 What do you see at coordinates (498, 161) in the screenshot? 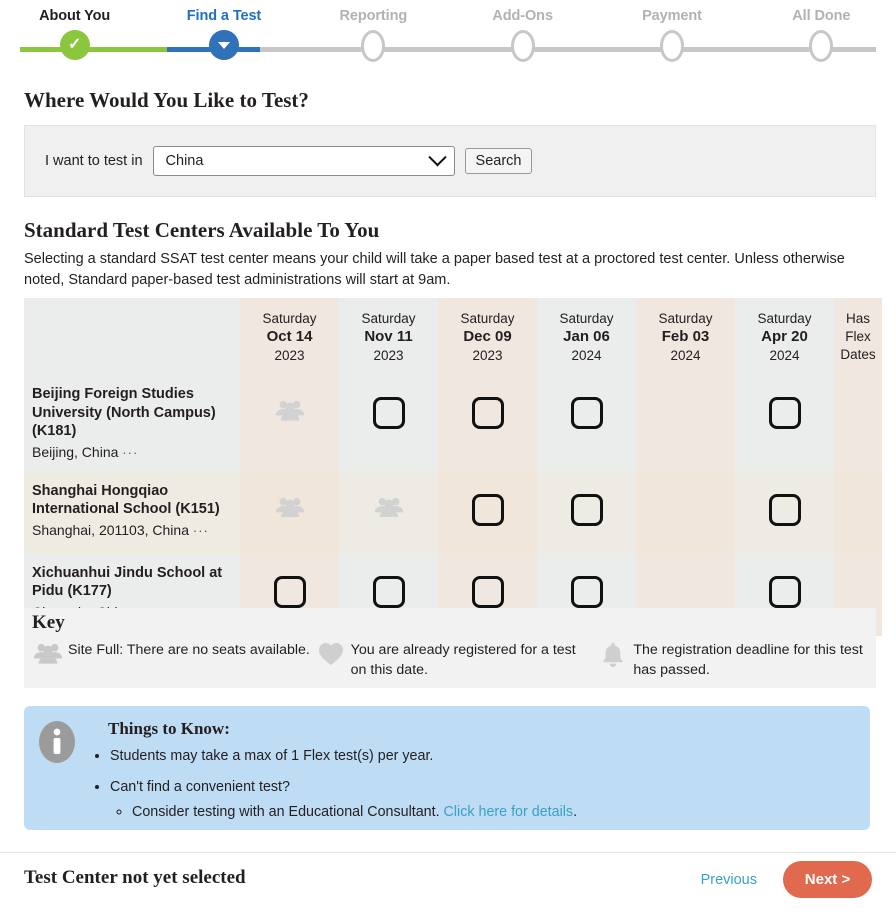
I see `search-button: Search` at bounding box center [498, 161].